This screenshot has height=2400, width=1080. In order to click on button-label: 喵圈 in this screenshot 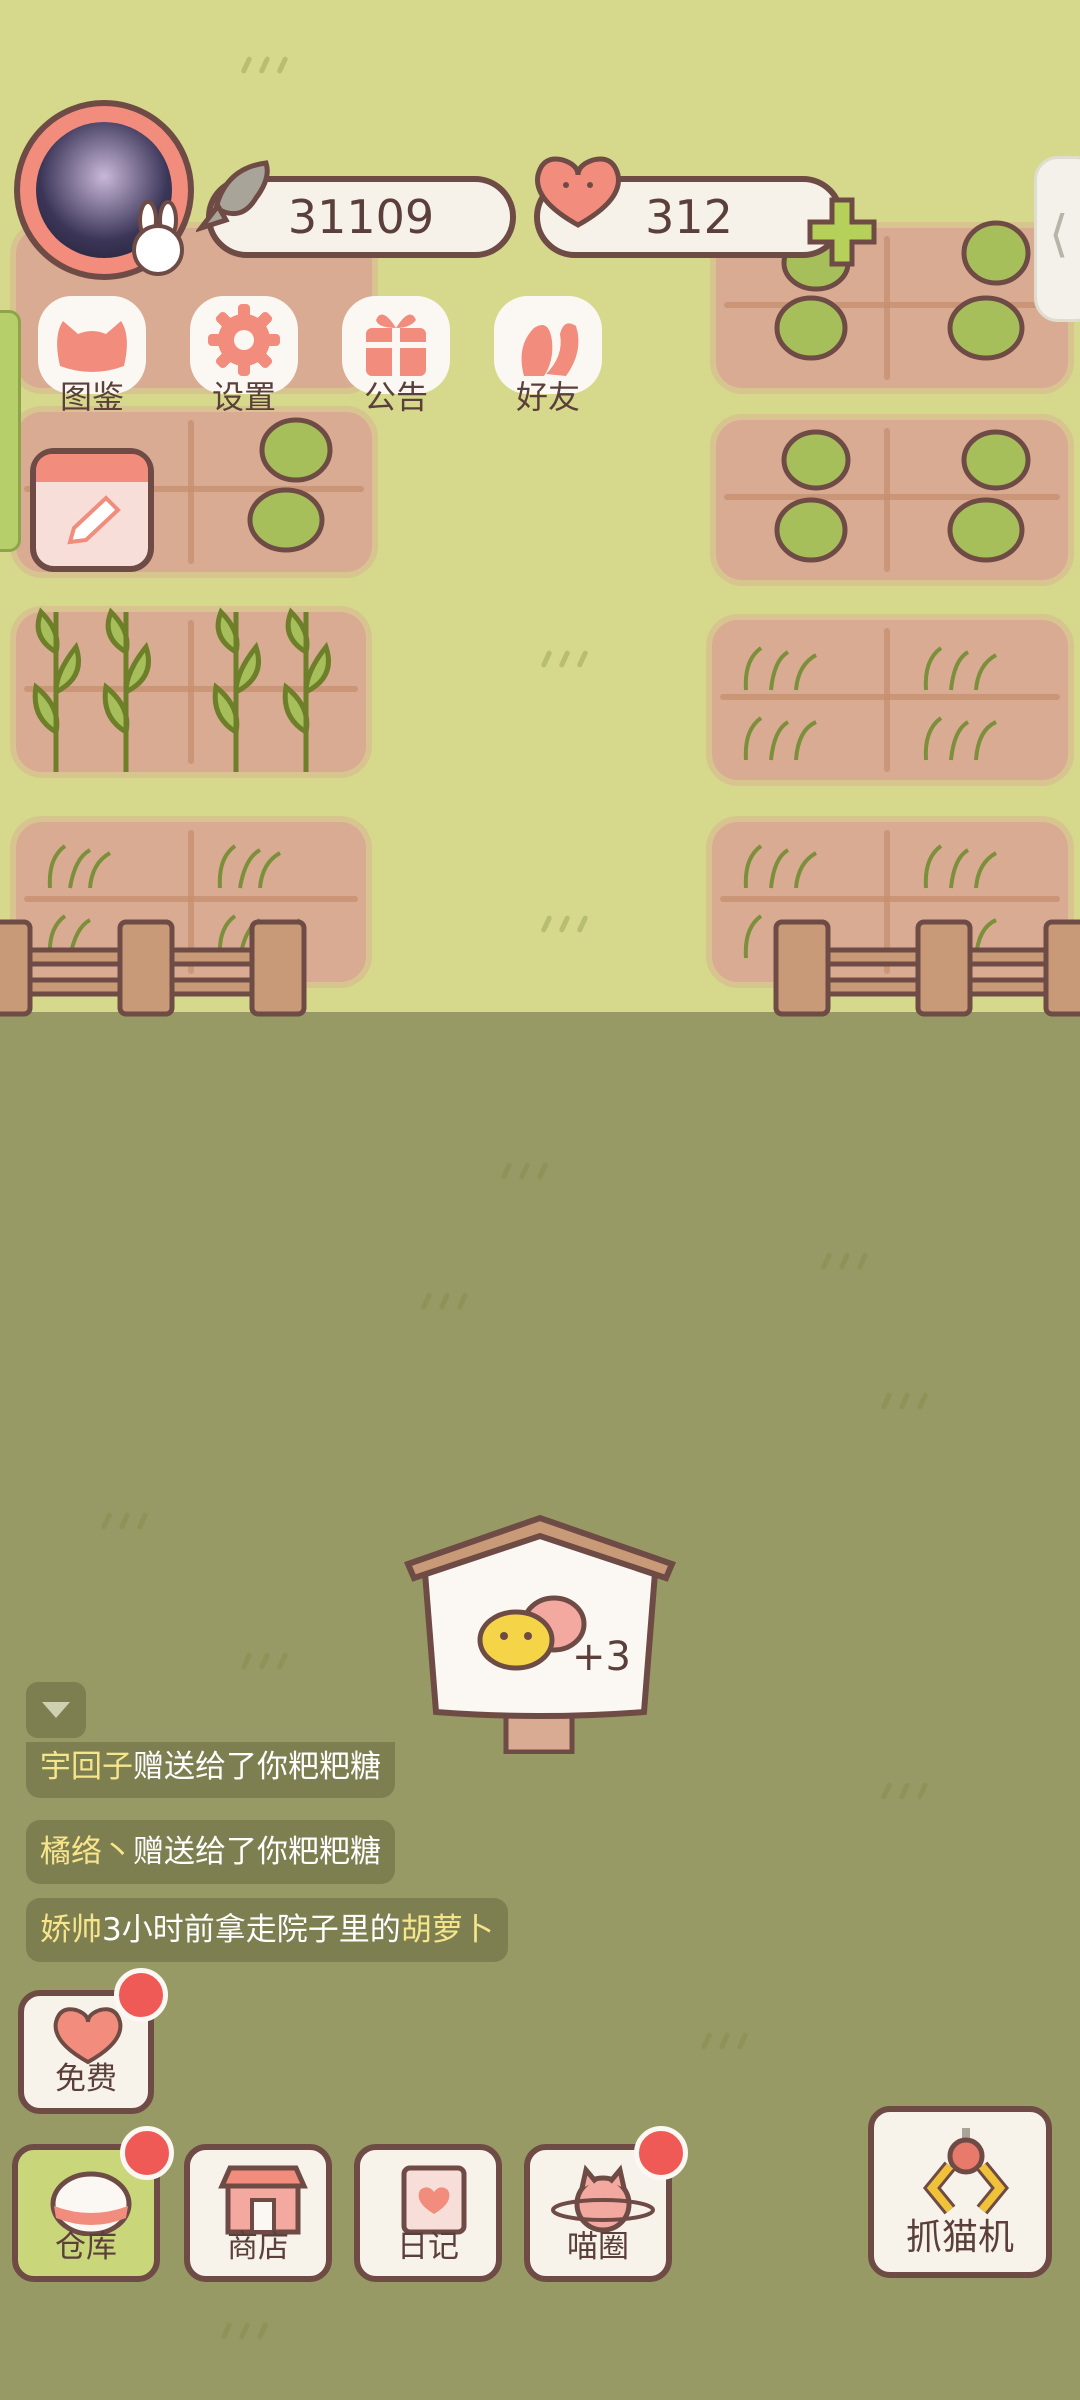, I will do `click(598, 2247)`.